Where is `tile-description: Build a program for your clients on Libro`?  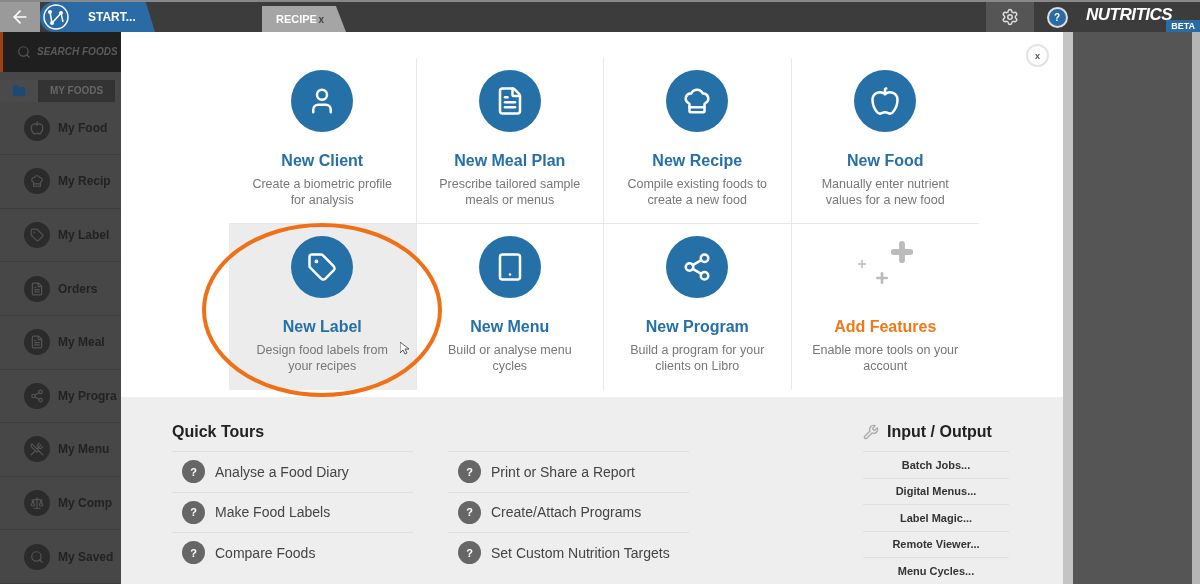
tile-description: Build a program for your clients on Libro is located at coordinates (697, 358).